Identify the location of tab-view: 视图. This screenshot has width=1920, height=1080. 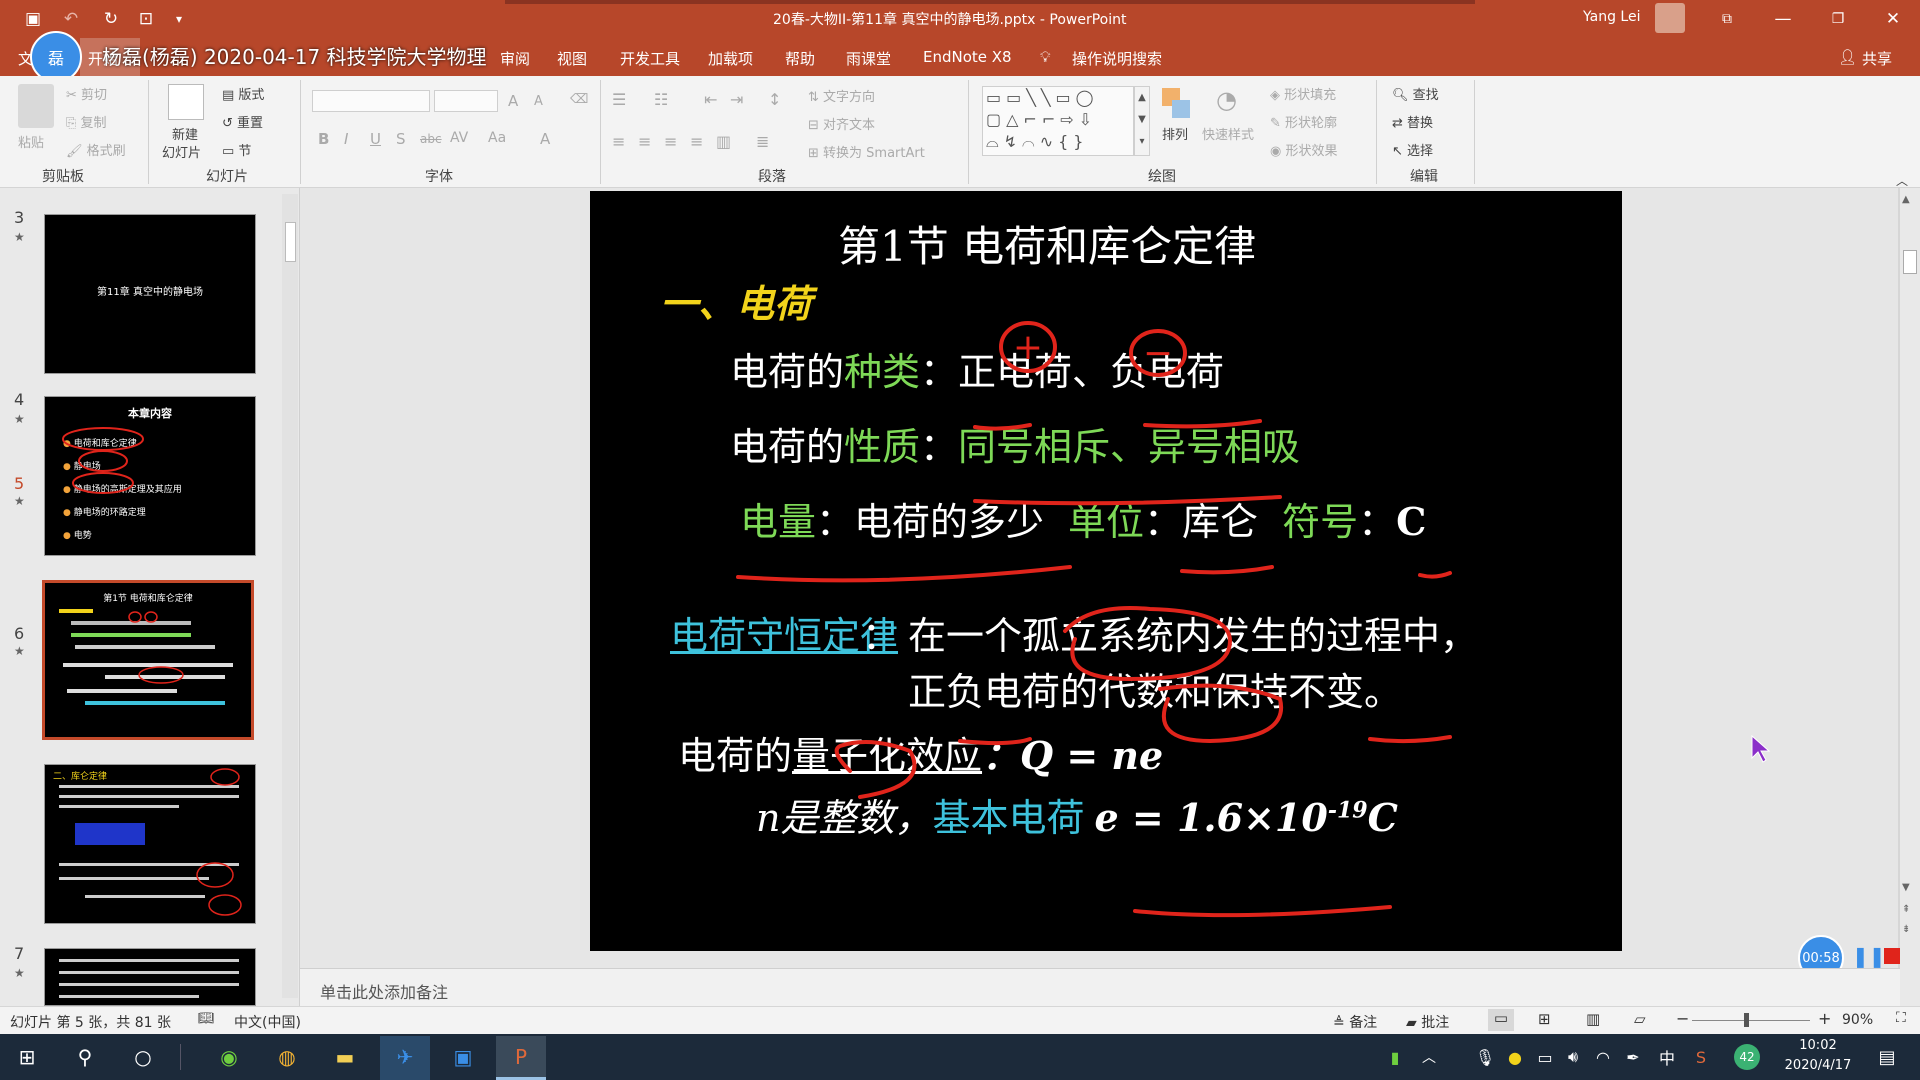
(572, 58).